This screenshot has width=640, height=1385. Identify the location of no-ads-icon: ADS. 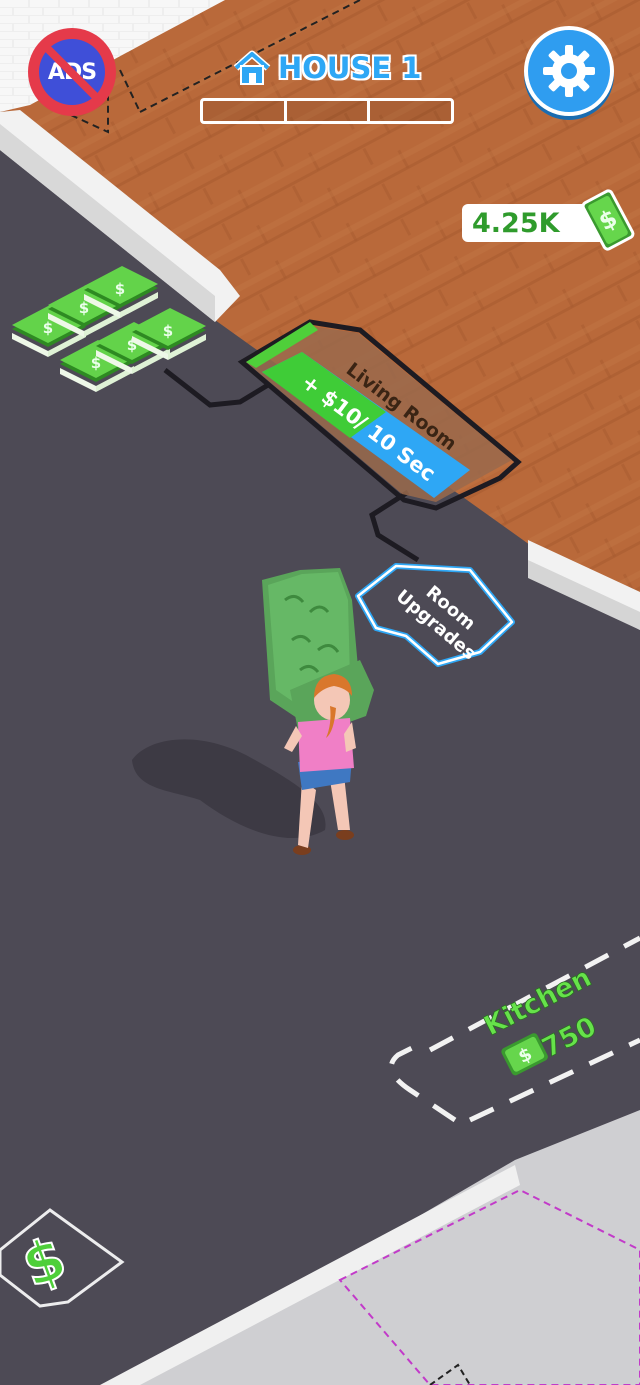
(72, 73).